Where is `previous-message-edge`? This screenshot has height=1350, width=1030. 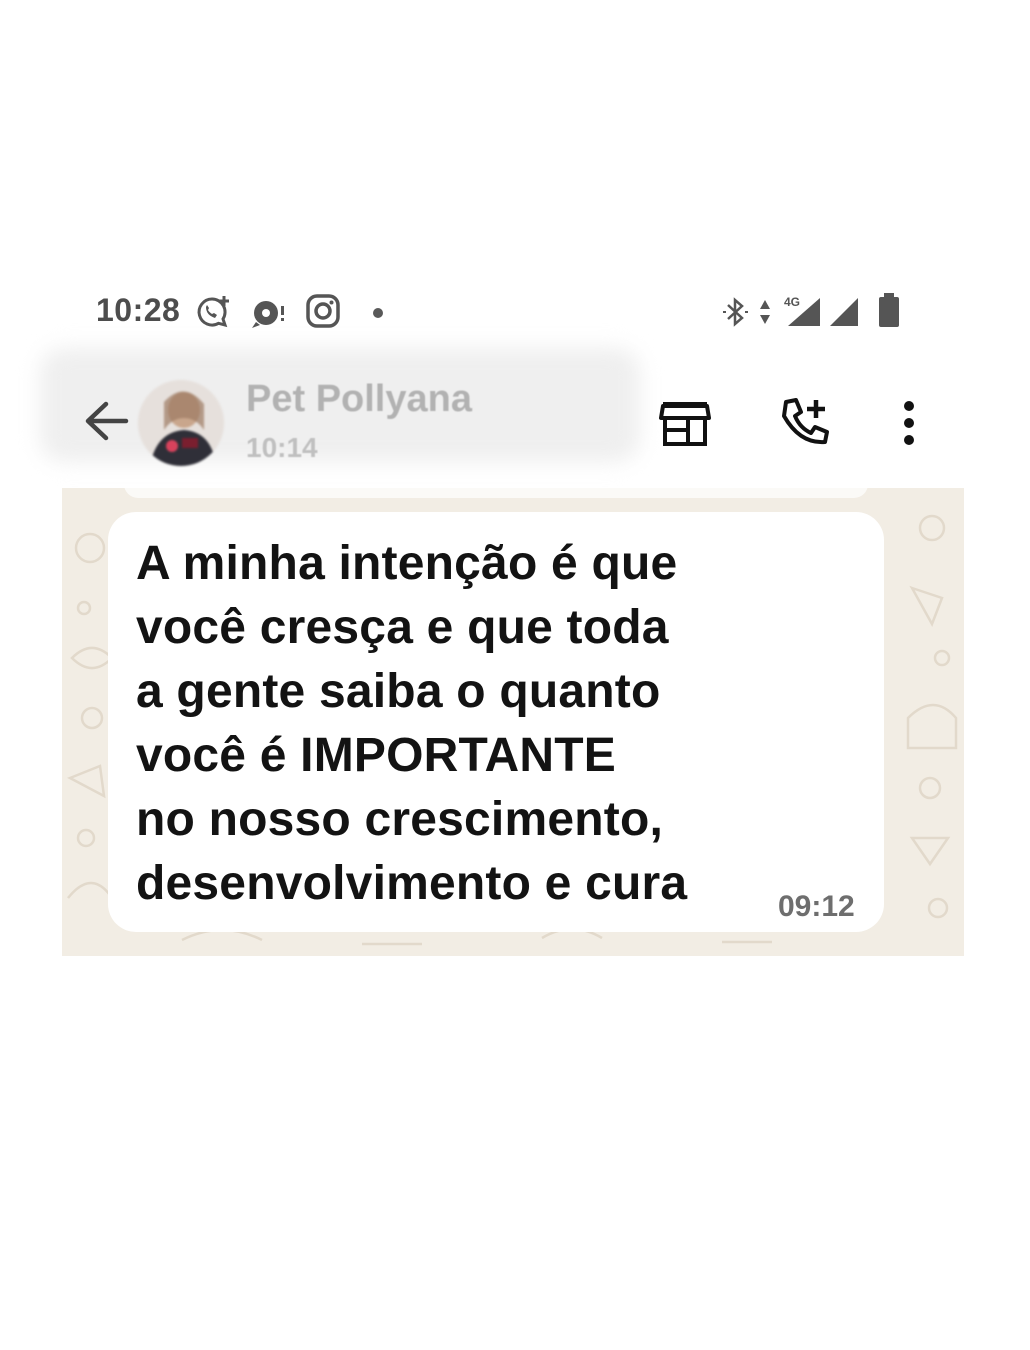 previous-message-edge is located at coordinates (496, 493).